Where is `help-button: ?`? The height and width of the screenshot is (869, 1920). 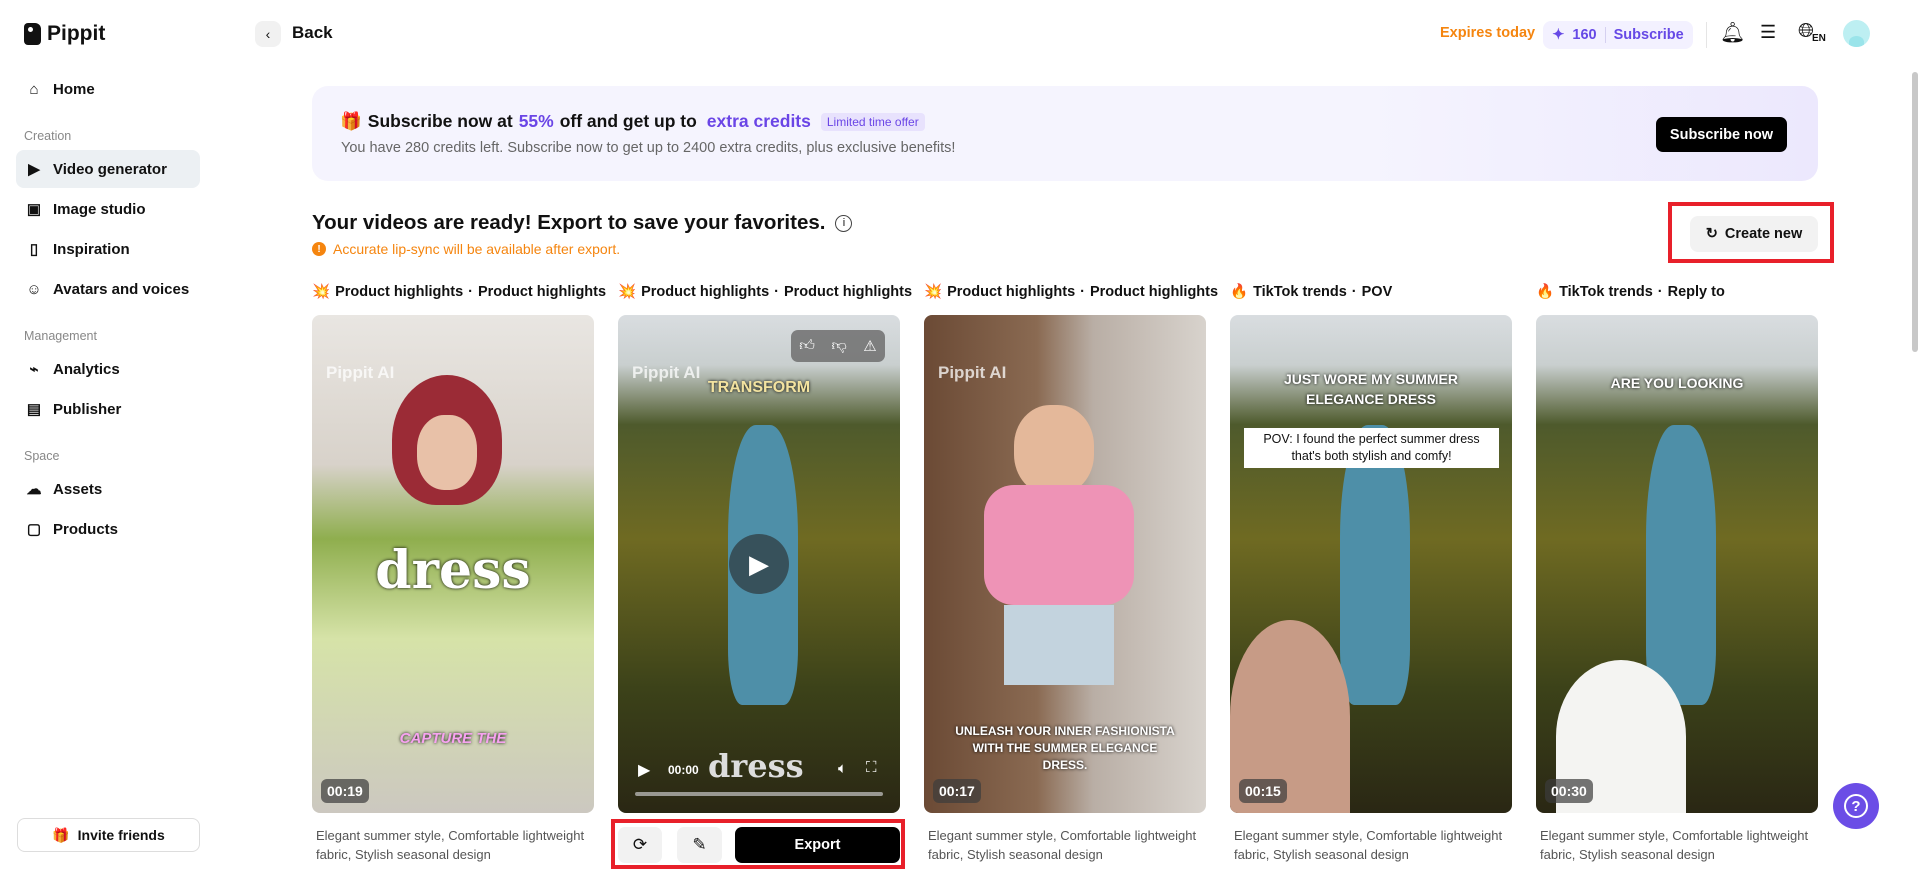
help-button: ? is located at coordinates (1856, 806).